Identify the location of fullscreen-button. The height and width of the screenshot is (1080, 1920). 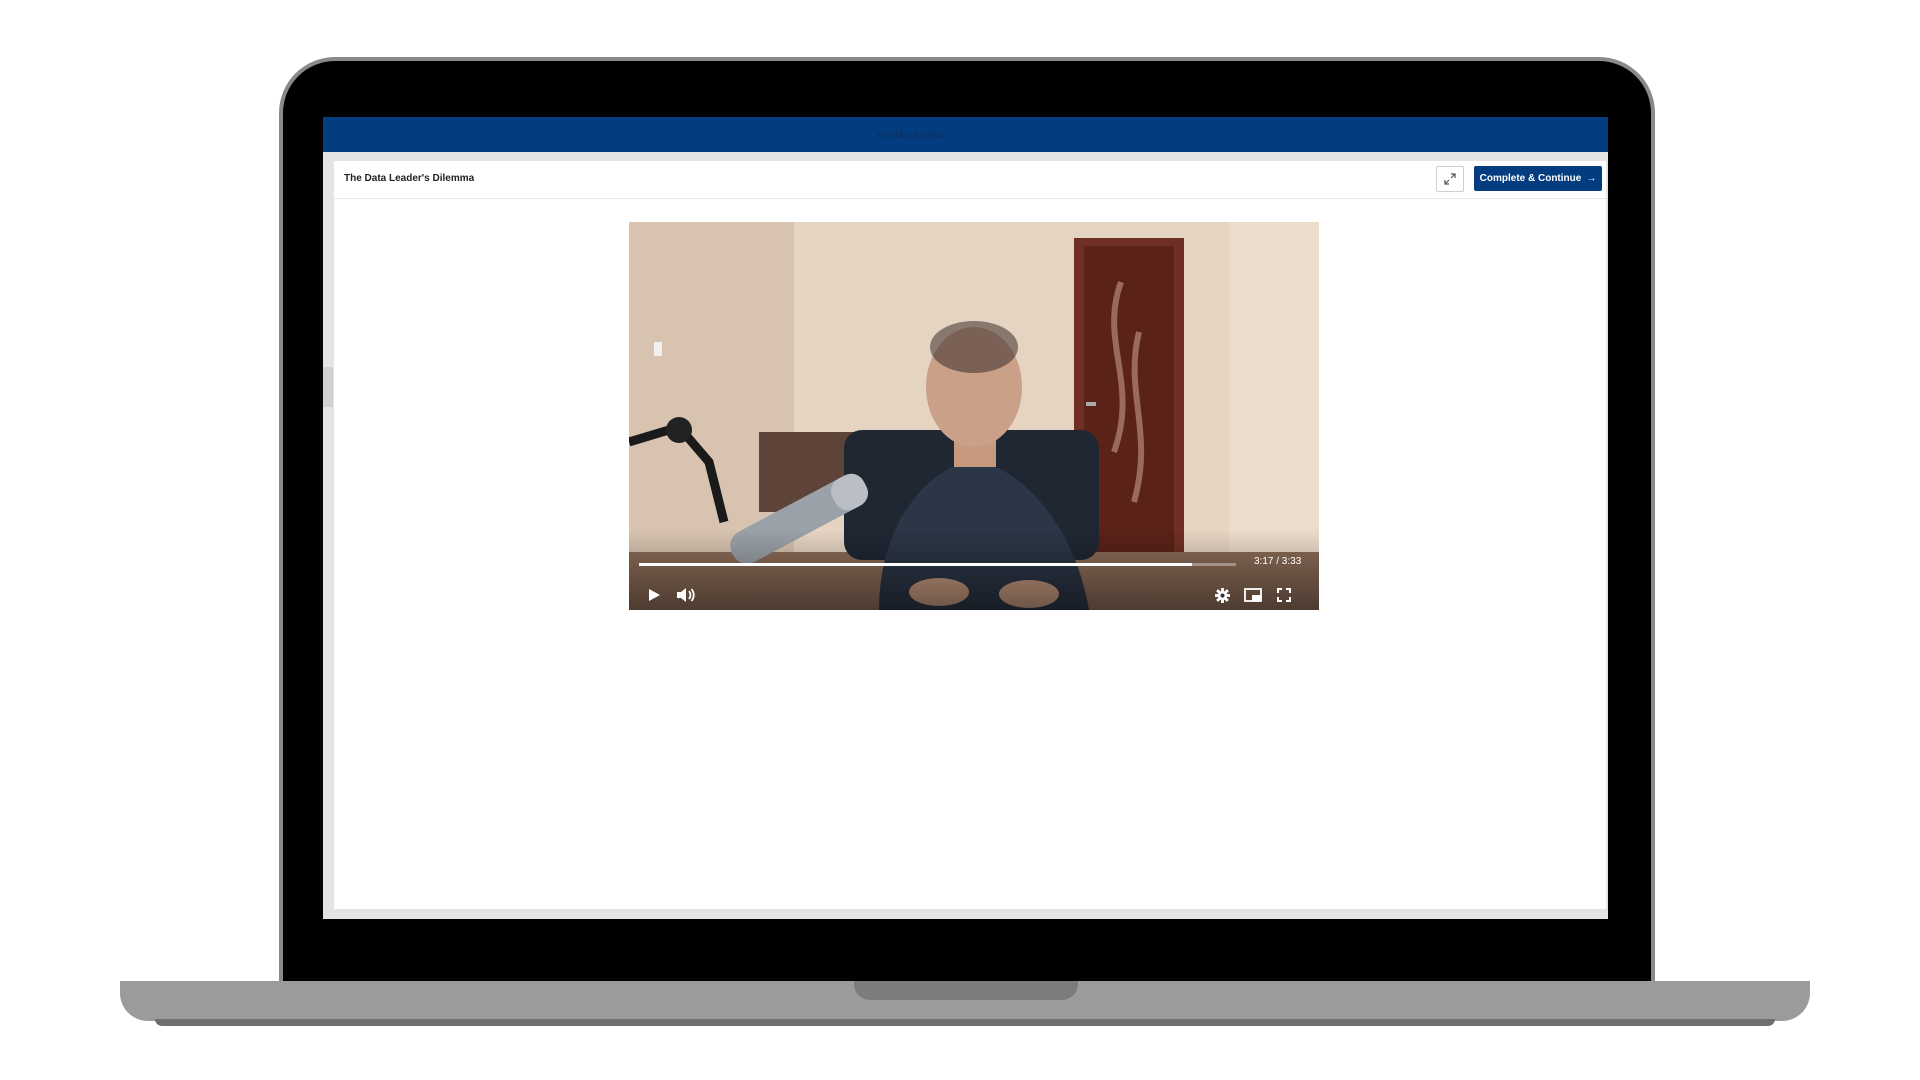
(1284, 595).